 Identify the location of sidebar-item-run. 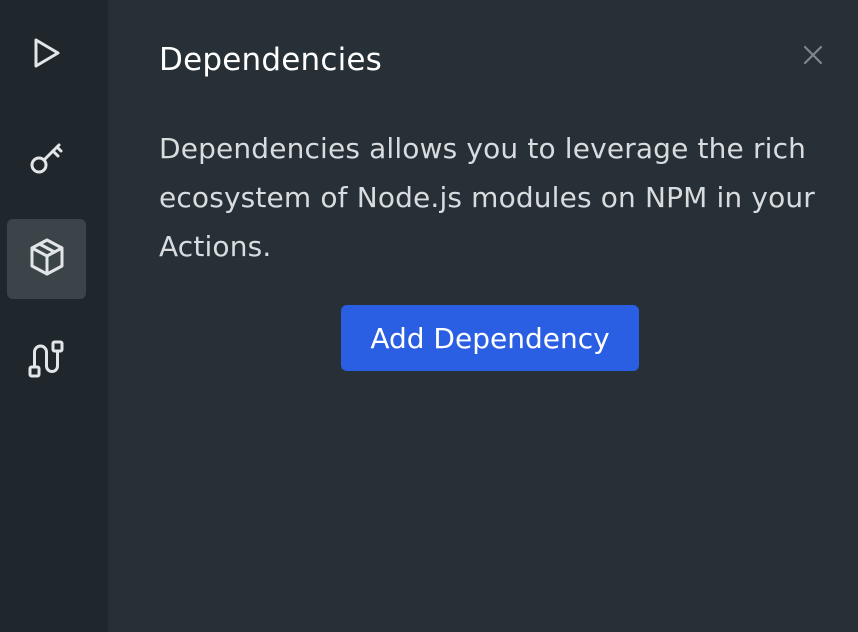
(46, 57).